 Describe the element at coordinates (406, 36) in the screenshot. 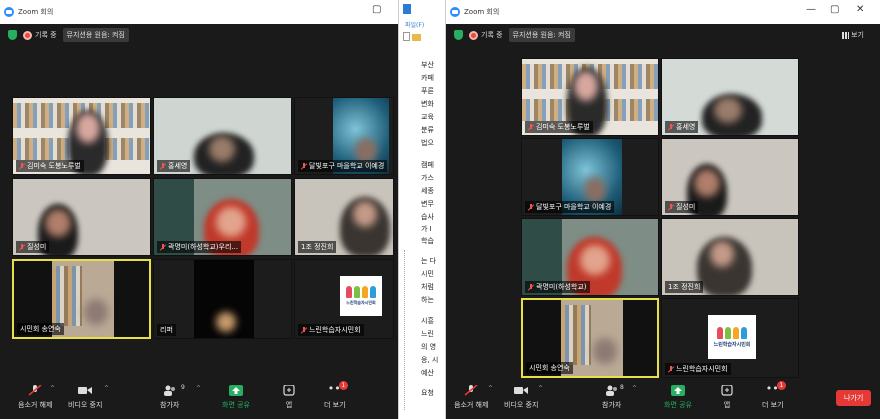

I see `new-file-icon` at that location.